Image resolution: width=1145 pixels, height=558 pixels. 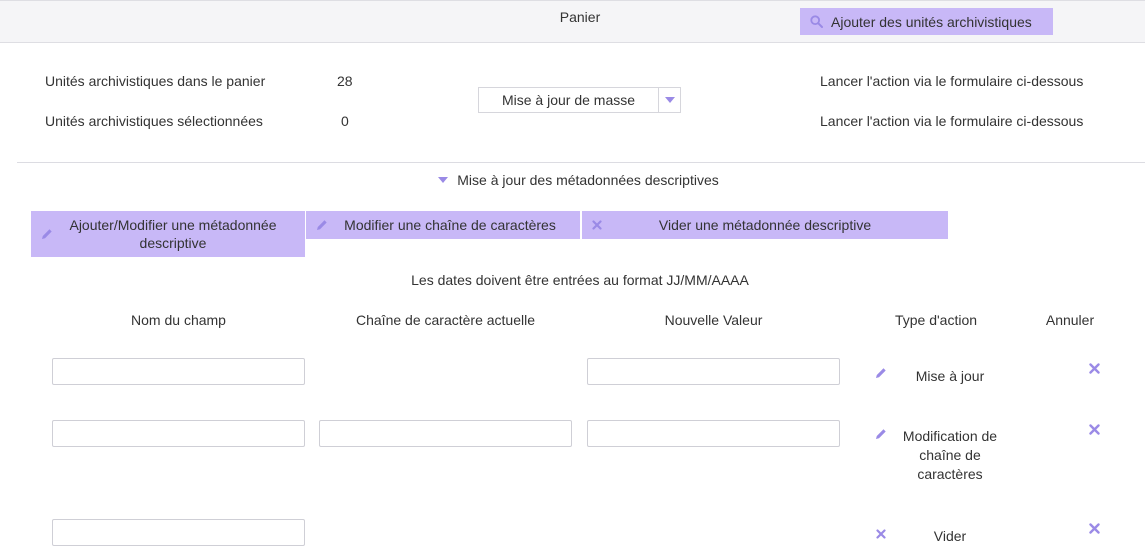 What do you see at coordinates (950, 536) in the screenshot?
I see `action-type-label: Vider` at bounding box center [950, 536].